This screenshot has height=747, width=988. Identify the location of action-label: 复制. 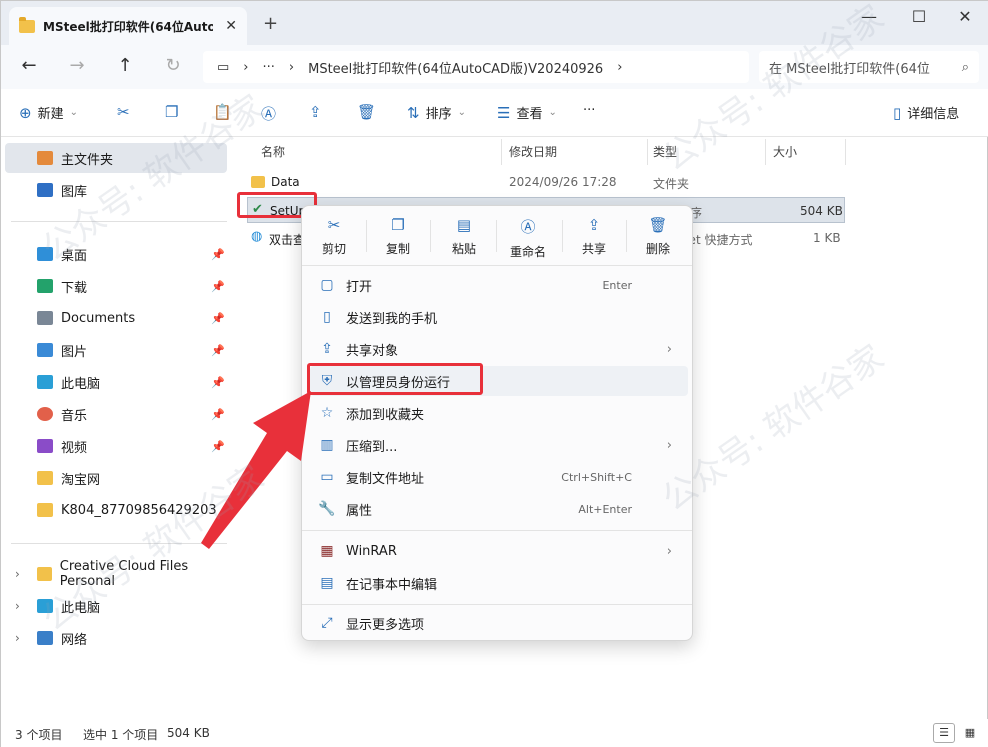
(397, 249).